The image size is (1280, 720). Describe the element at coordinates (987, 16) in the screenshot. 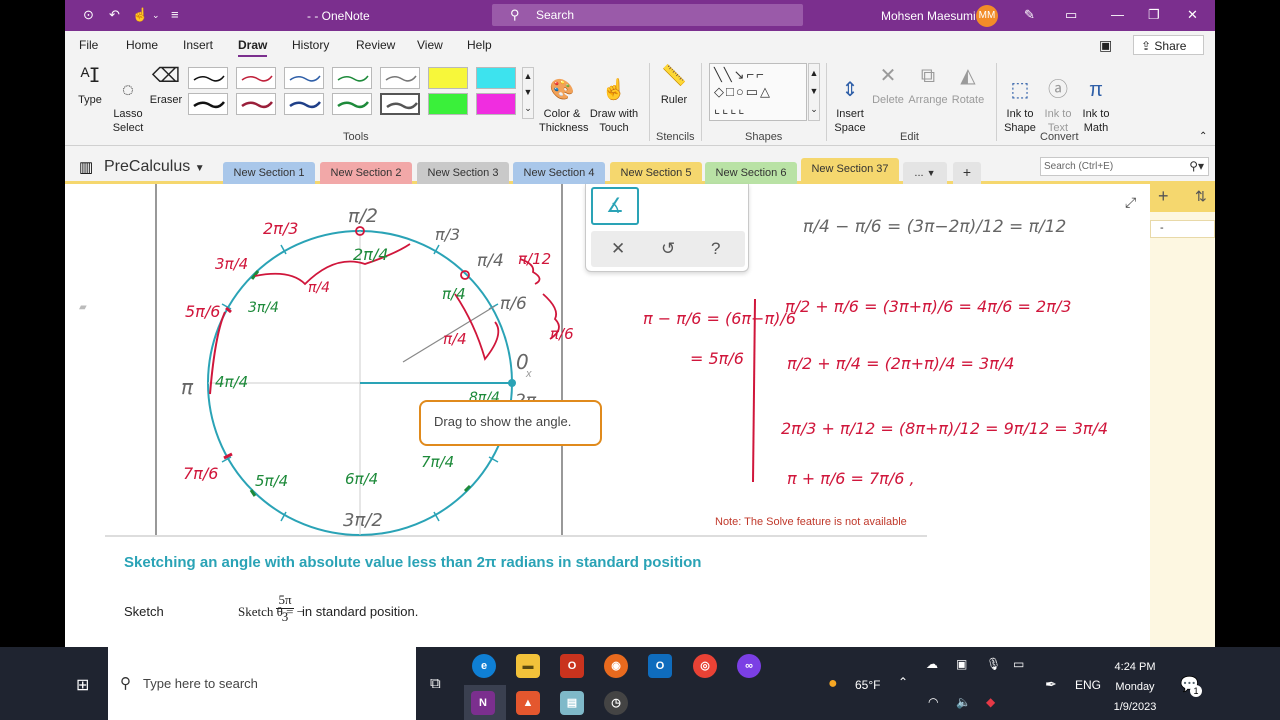

I see `avatar: MM` at that location.